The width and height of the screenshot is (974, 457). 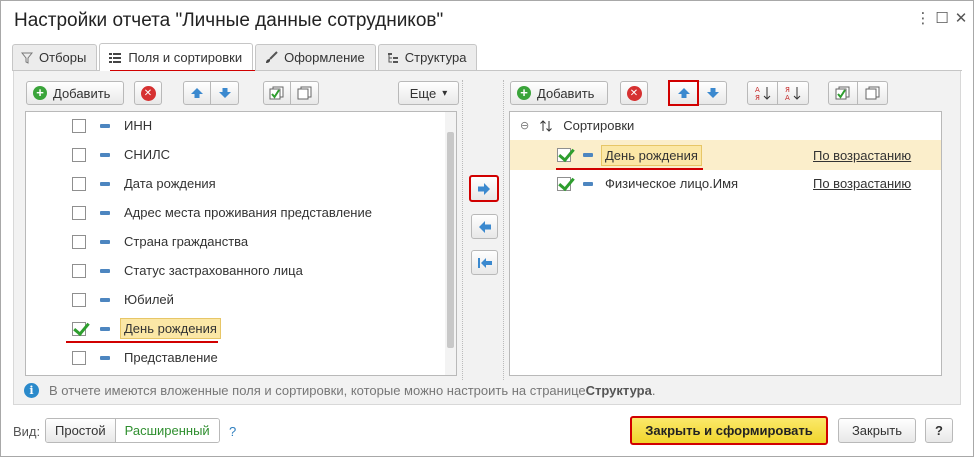 I want to click on list-item: Дата рождения, so click(x=144, y=183).